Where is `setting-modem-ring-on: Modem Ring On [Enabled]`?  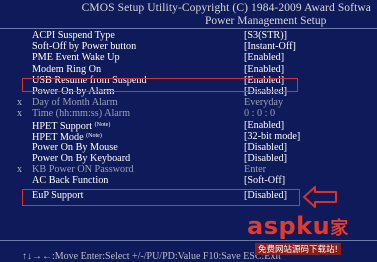
setting-modem-ring-on: Modem Ring On [Enabled] is located at coordinates (188, 69).